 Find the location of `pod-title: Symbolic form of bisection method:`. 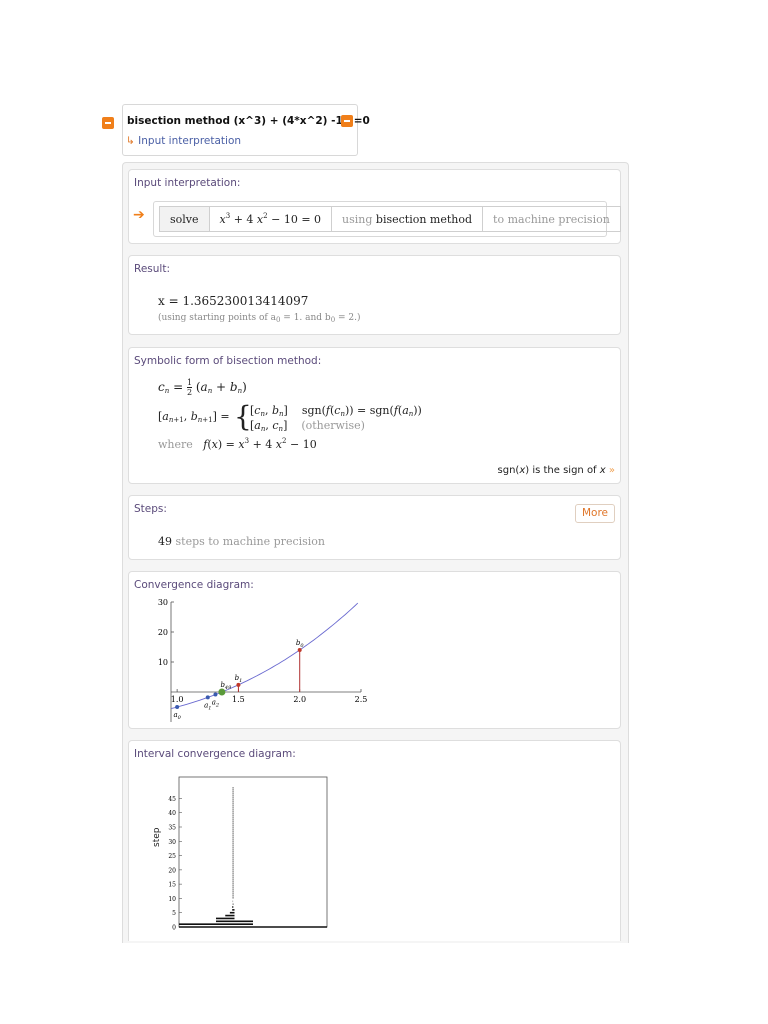

pod-title: Symbolic form of bisection method: is located at coordinates (228, 361).